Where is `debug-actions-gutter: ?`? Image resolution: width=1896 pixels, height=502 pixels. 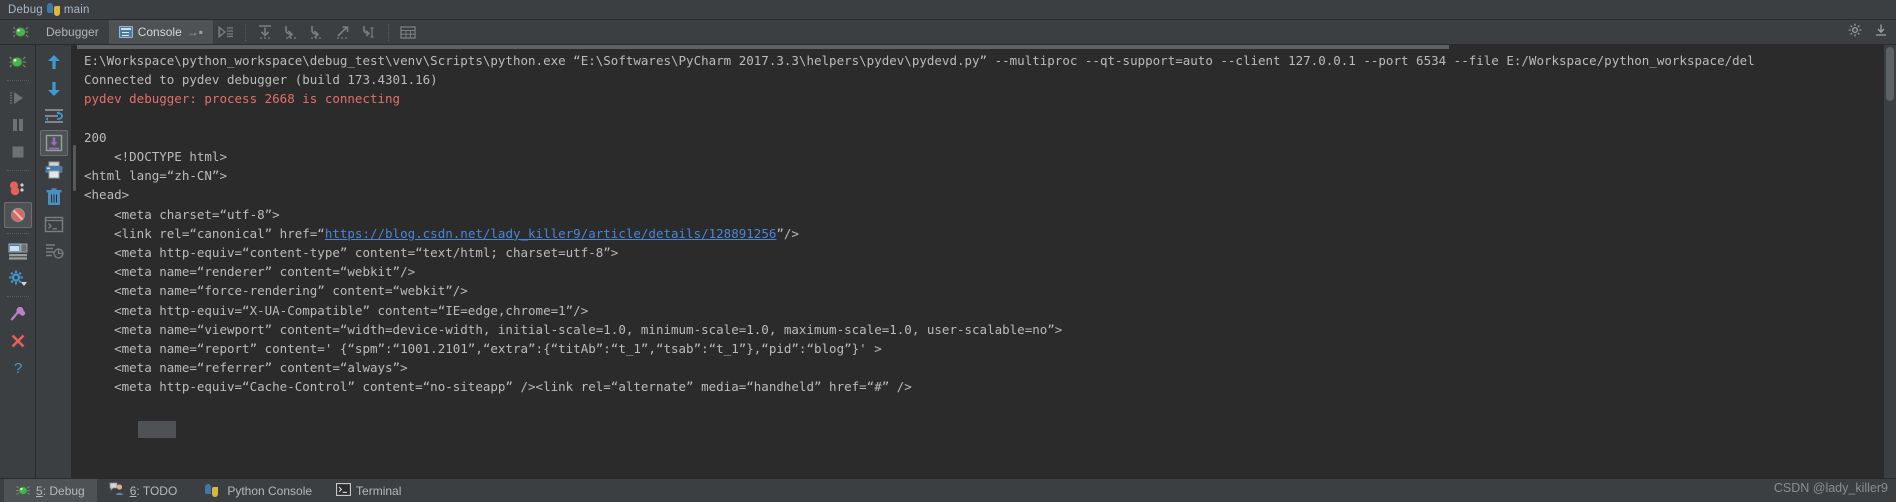
debug-actions-gutter: ? is located at coordinates (18, 261).